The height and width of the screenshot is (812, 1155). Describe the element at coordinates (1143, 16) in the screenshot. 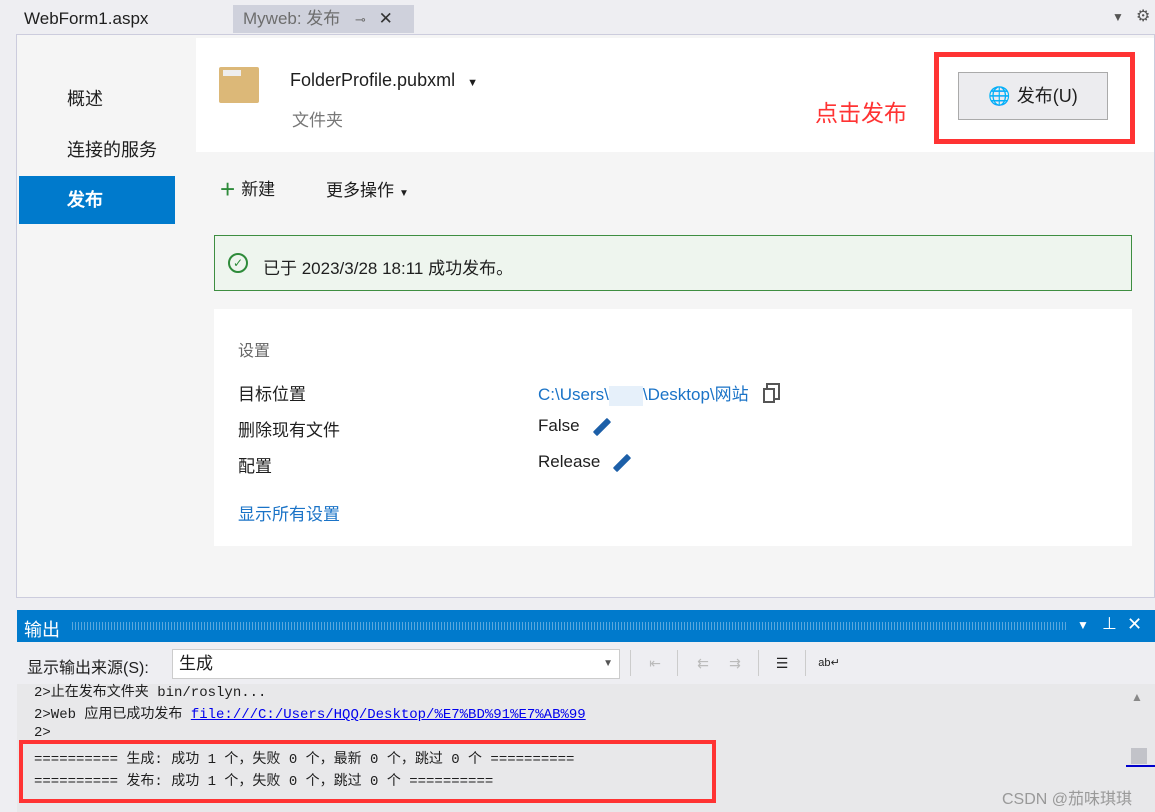

I see `gear-icon: ⚙` at that location.